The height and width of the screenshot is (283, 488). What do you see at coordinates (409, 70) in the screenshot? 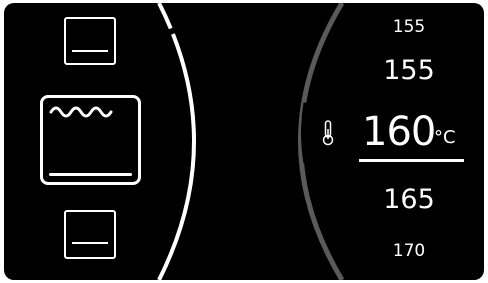
I see `temperature-option-near-top: 155` at bounding box center [409, 70].